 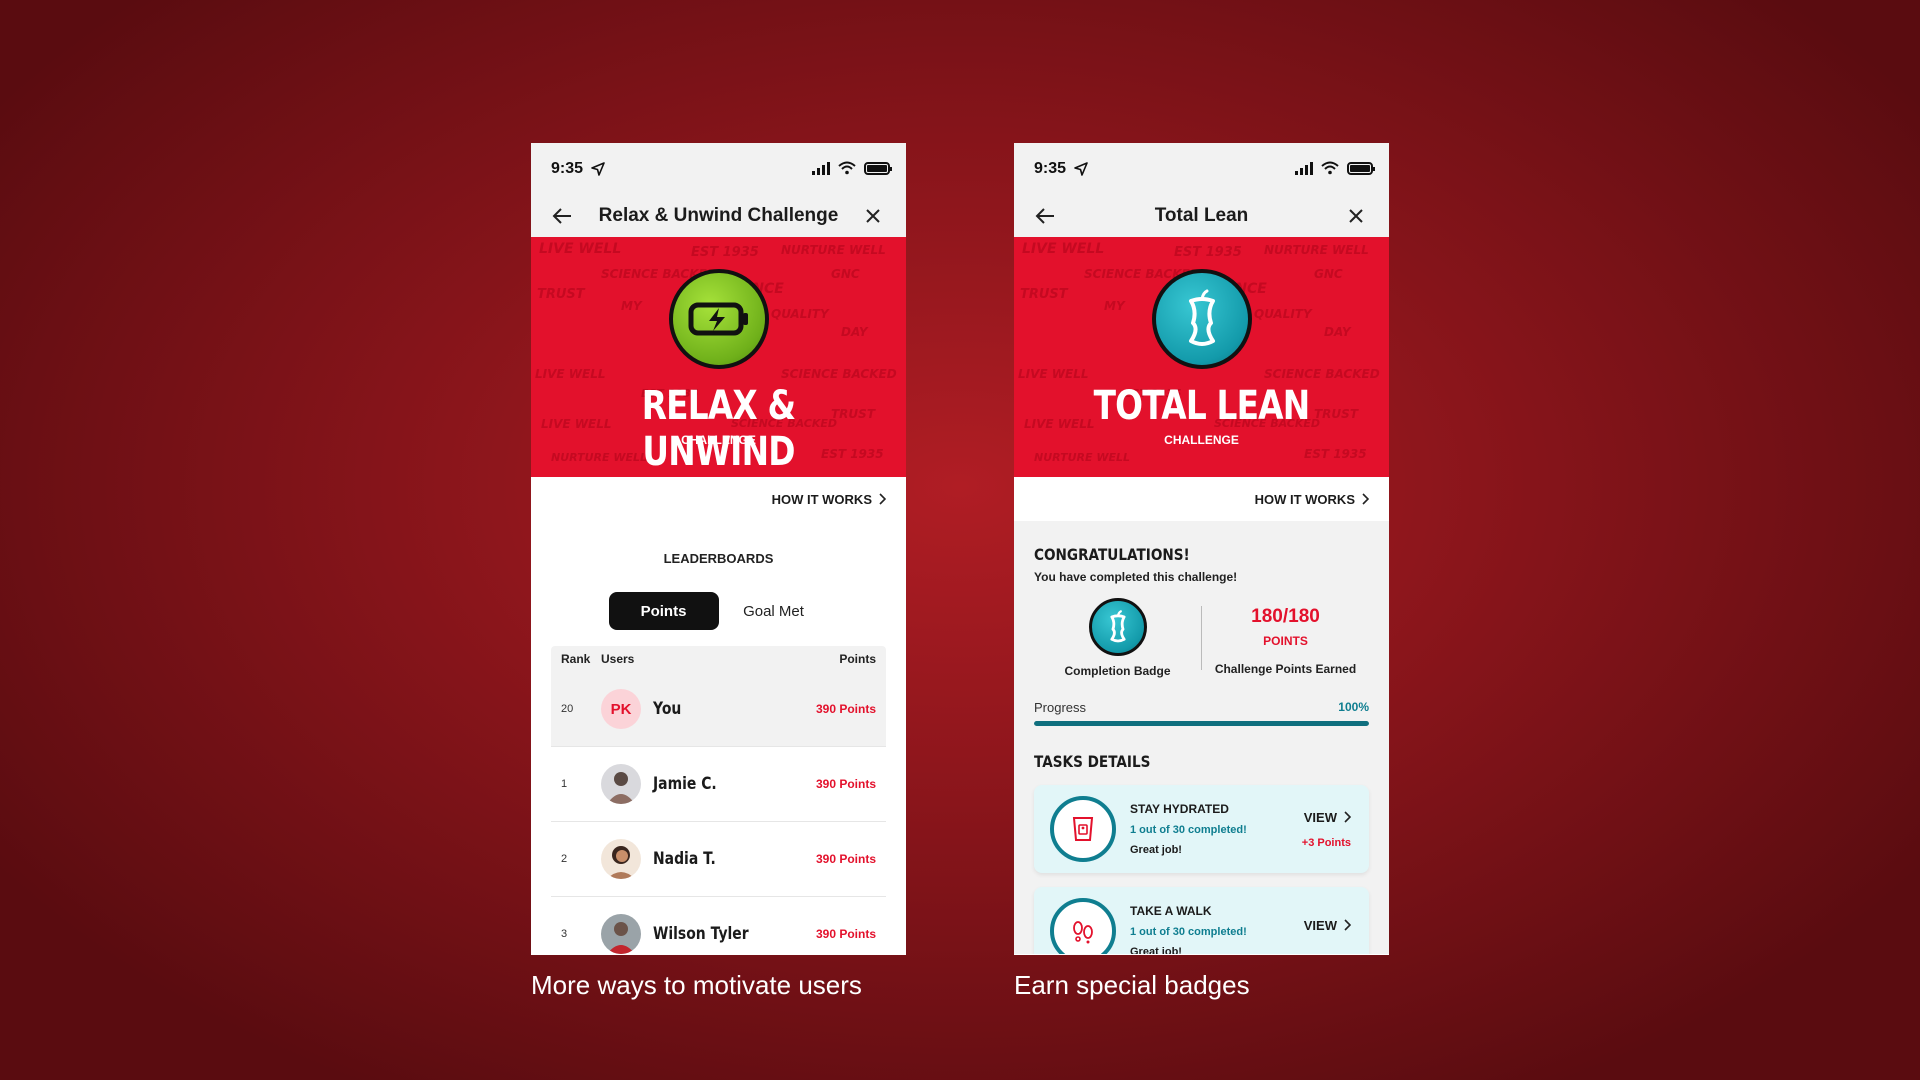 I want to click on table-row: 3 Wilson Tyler 390 Points, so click(x=718, y=926).